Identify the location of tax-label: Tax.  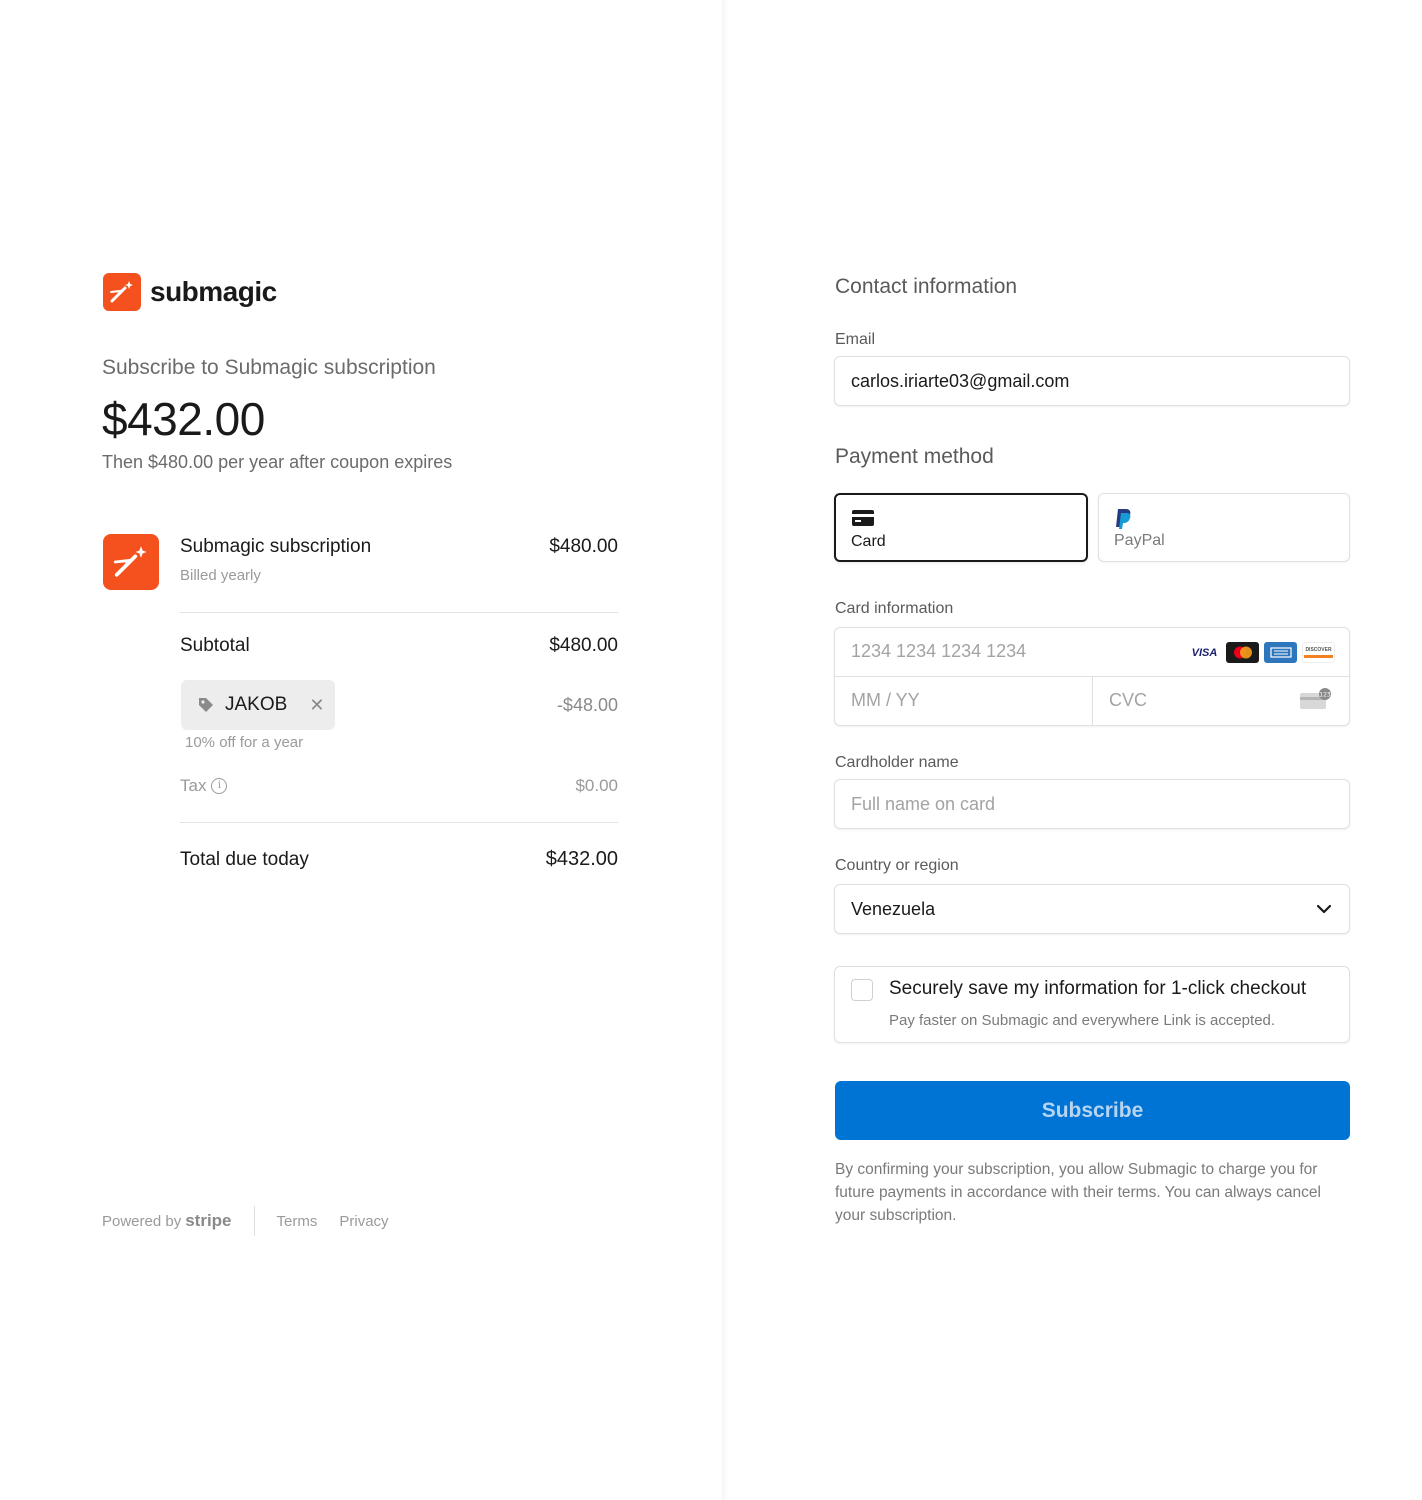
(193, 785).